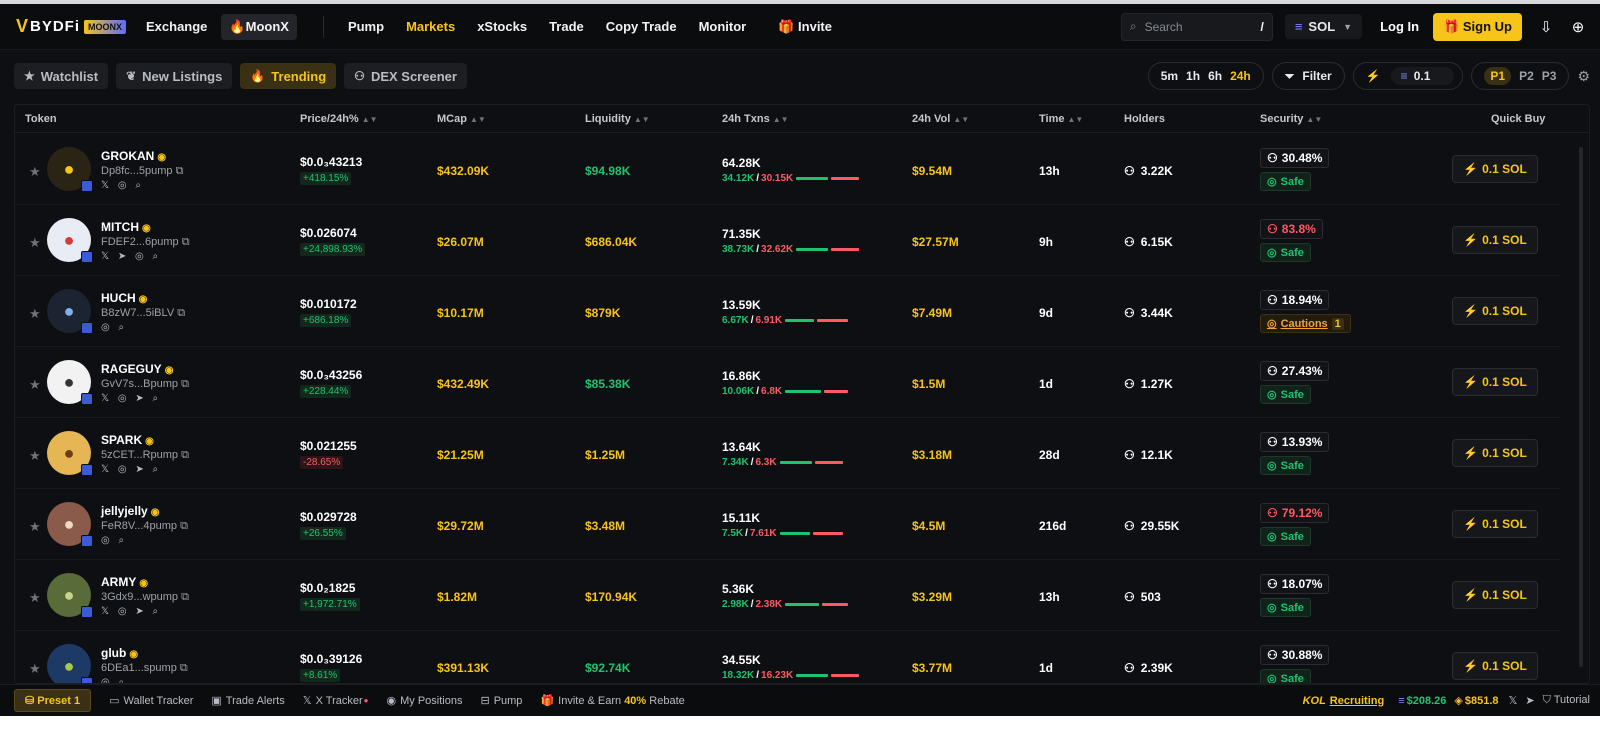 The height and width of the screenshot is (732, 1600). What do you see at coordinates (142, 171) in the screenshot?
I see `token-address: Dp8fc...5pump ⧉` at bounding box center [142, 171].